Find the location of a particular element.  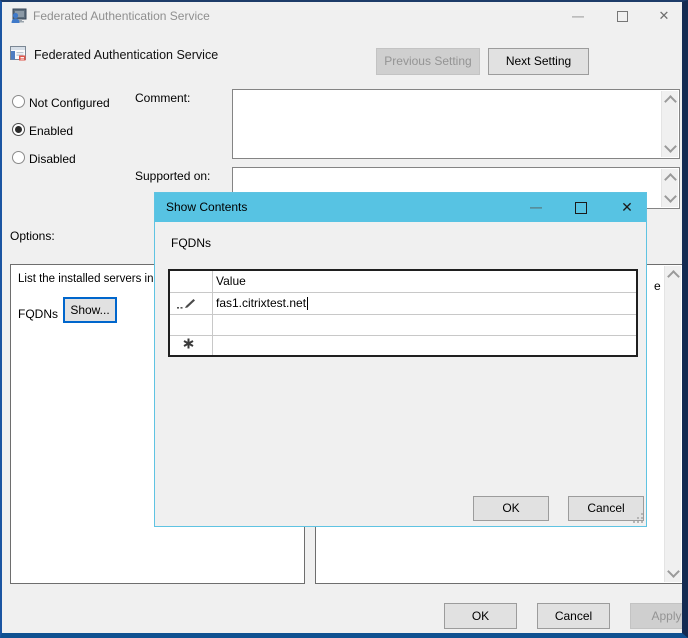

dialog-fqdns-label: FQDNs is located at coordinates (191, 243).